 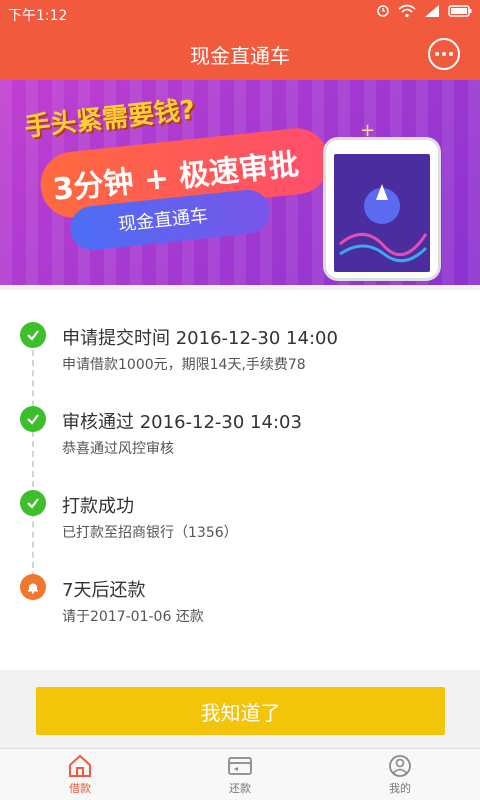 I want to click on timeline-step: 打款成功 已打款至招商银行（1356）, so click(x=240, y=499).